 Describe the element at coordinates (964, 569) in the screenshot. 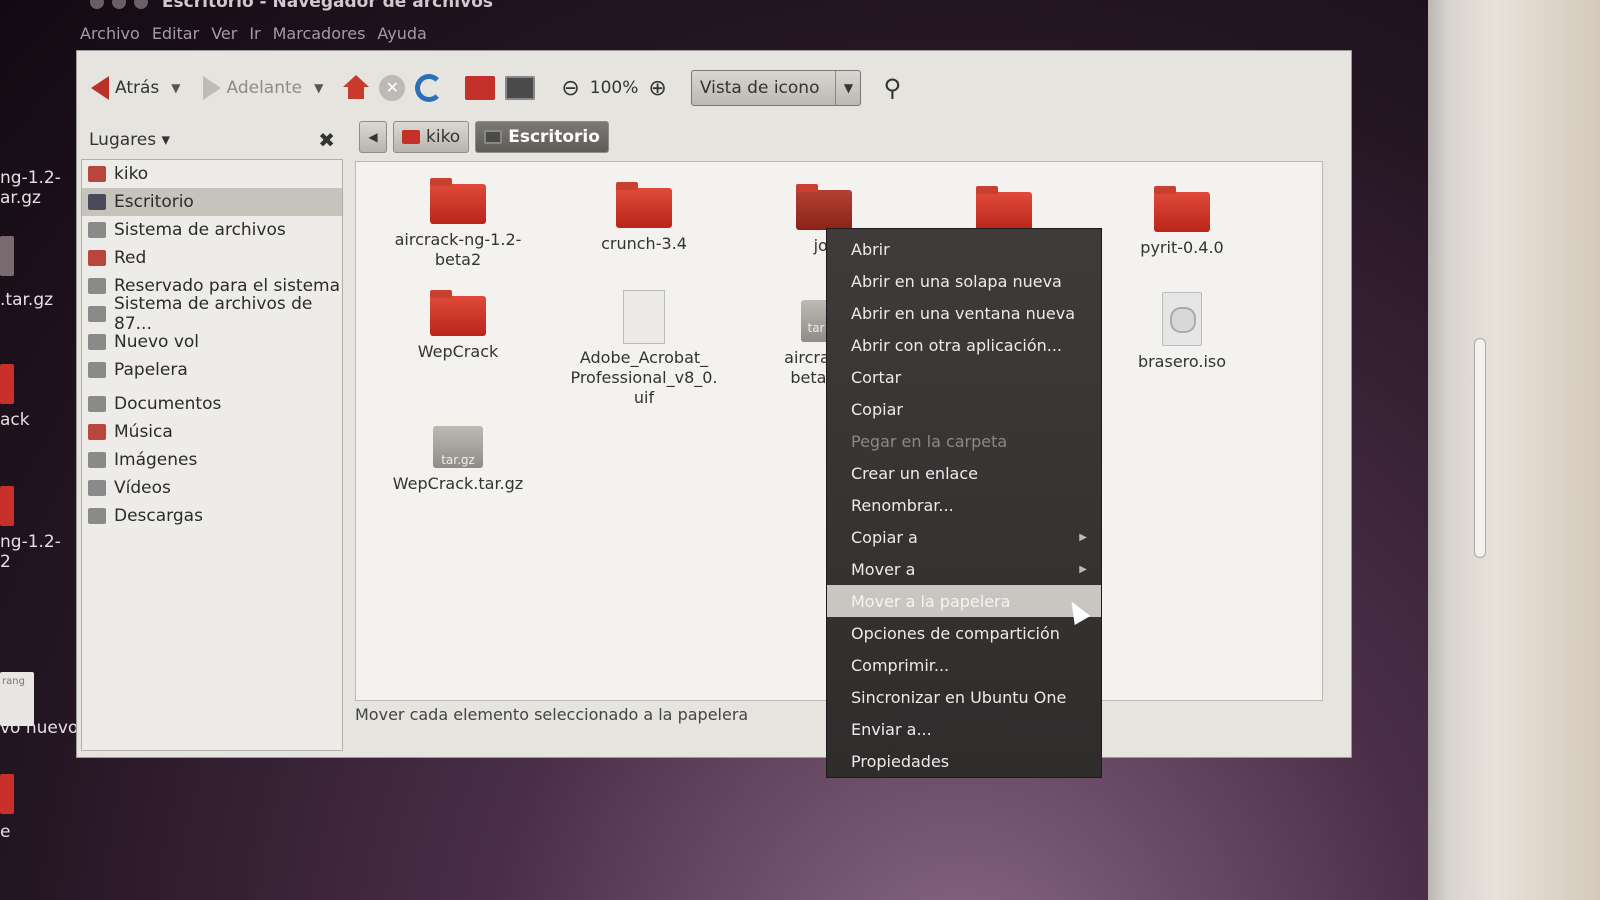

I see `menu-item-move-to: Mover a ▶` at that location.